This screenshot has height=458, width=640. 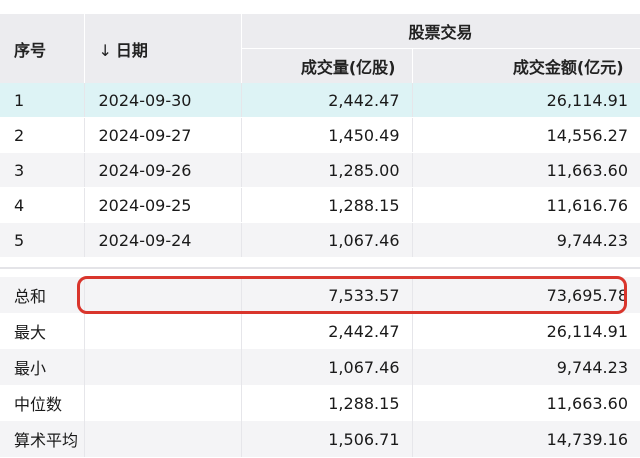 What do you see at coordinates (326, 170) in the screenshot?
I see `row-volume: 1,285.00` at bounding box center [326, 170].